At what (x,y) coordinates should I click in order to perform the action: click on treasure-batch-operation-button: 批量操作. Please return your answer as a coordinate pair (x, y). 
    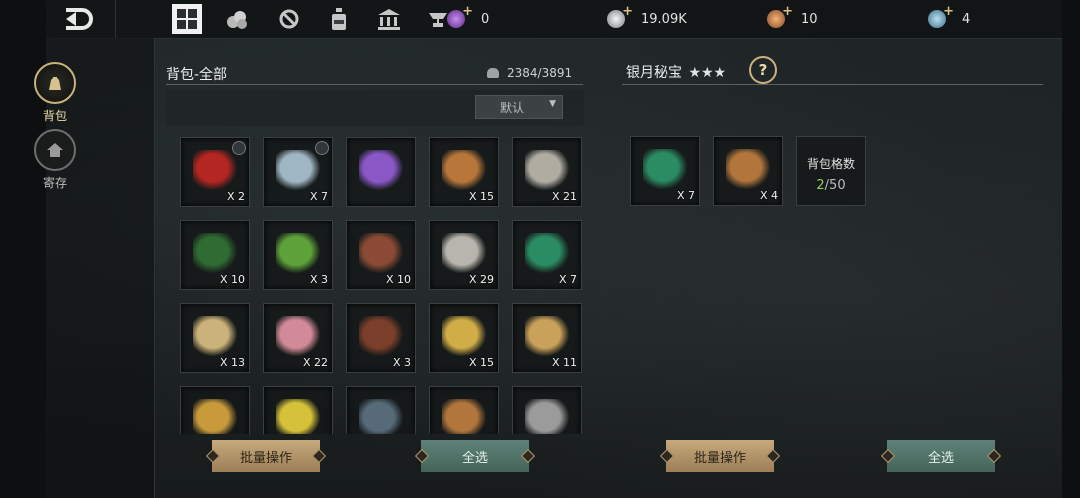
    Looking at the image, I should click on (720, 456).